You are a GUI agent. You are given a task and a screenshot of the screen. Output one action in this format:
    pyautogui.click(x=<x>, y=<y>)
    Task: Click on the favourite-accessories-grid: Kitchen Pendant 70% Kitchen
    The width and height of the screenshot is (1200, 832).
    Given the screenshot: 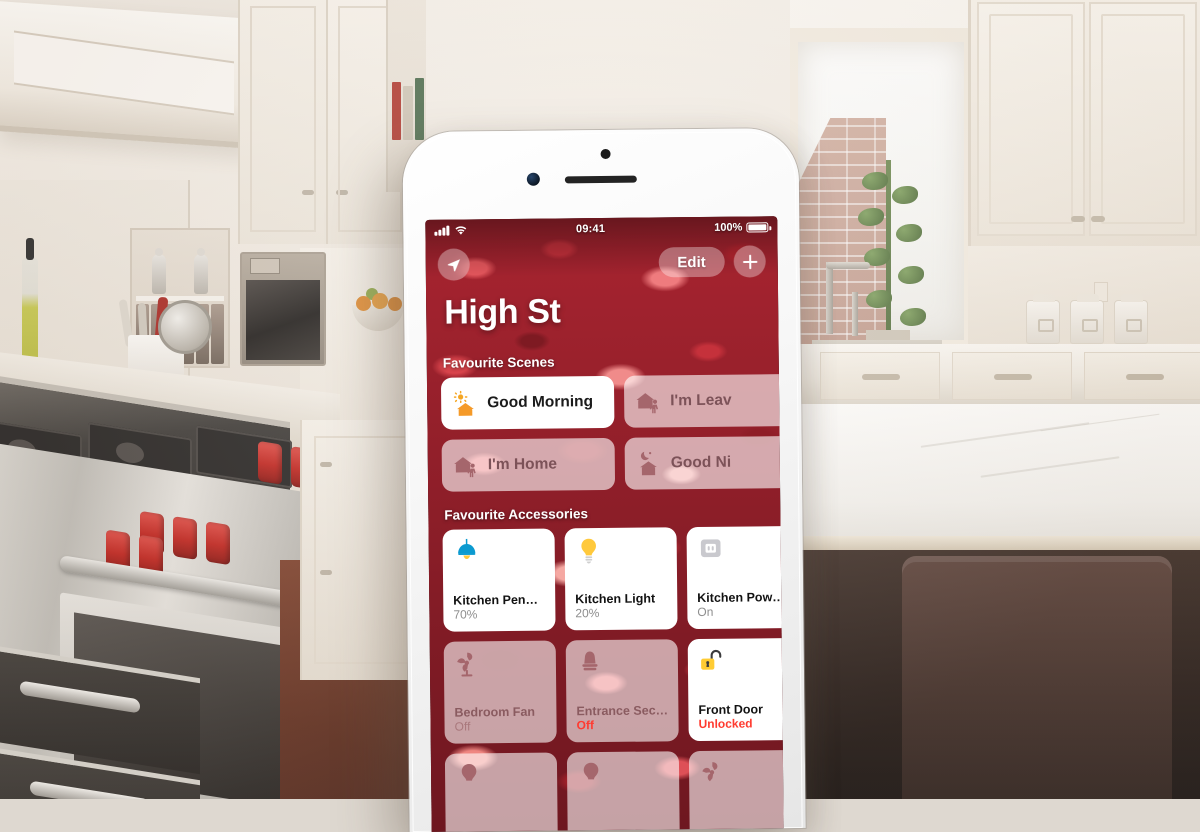 What is the action you would take?
    pyautogui.click(x=613, y=679)
    